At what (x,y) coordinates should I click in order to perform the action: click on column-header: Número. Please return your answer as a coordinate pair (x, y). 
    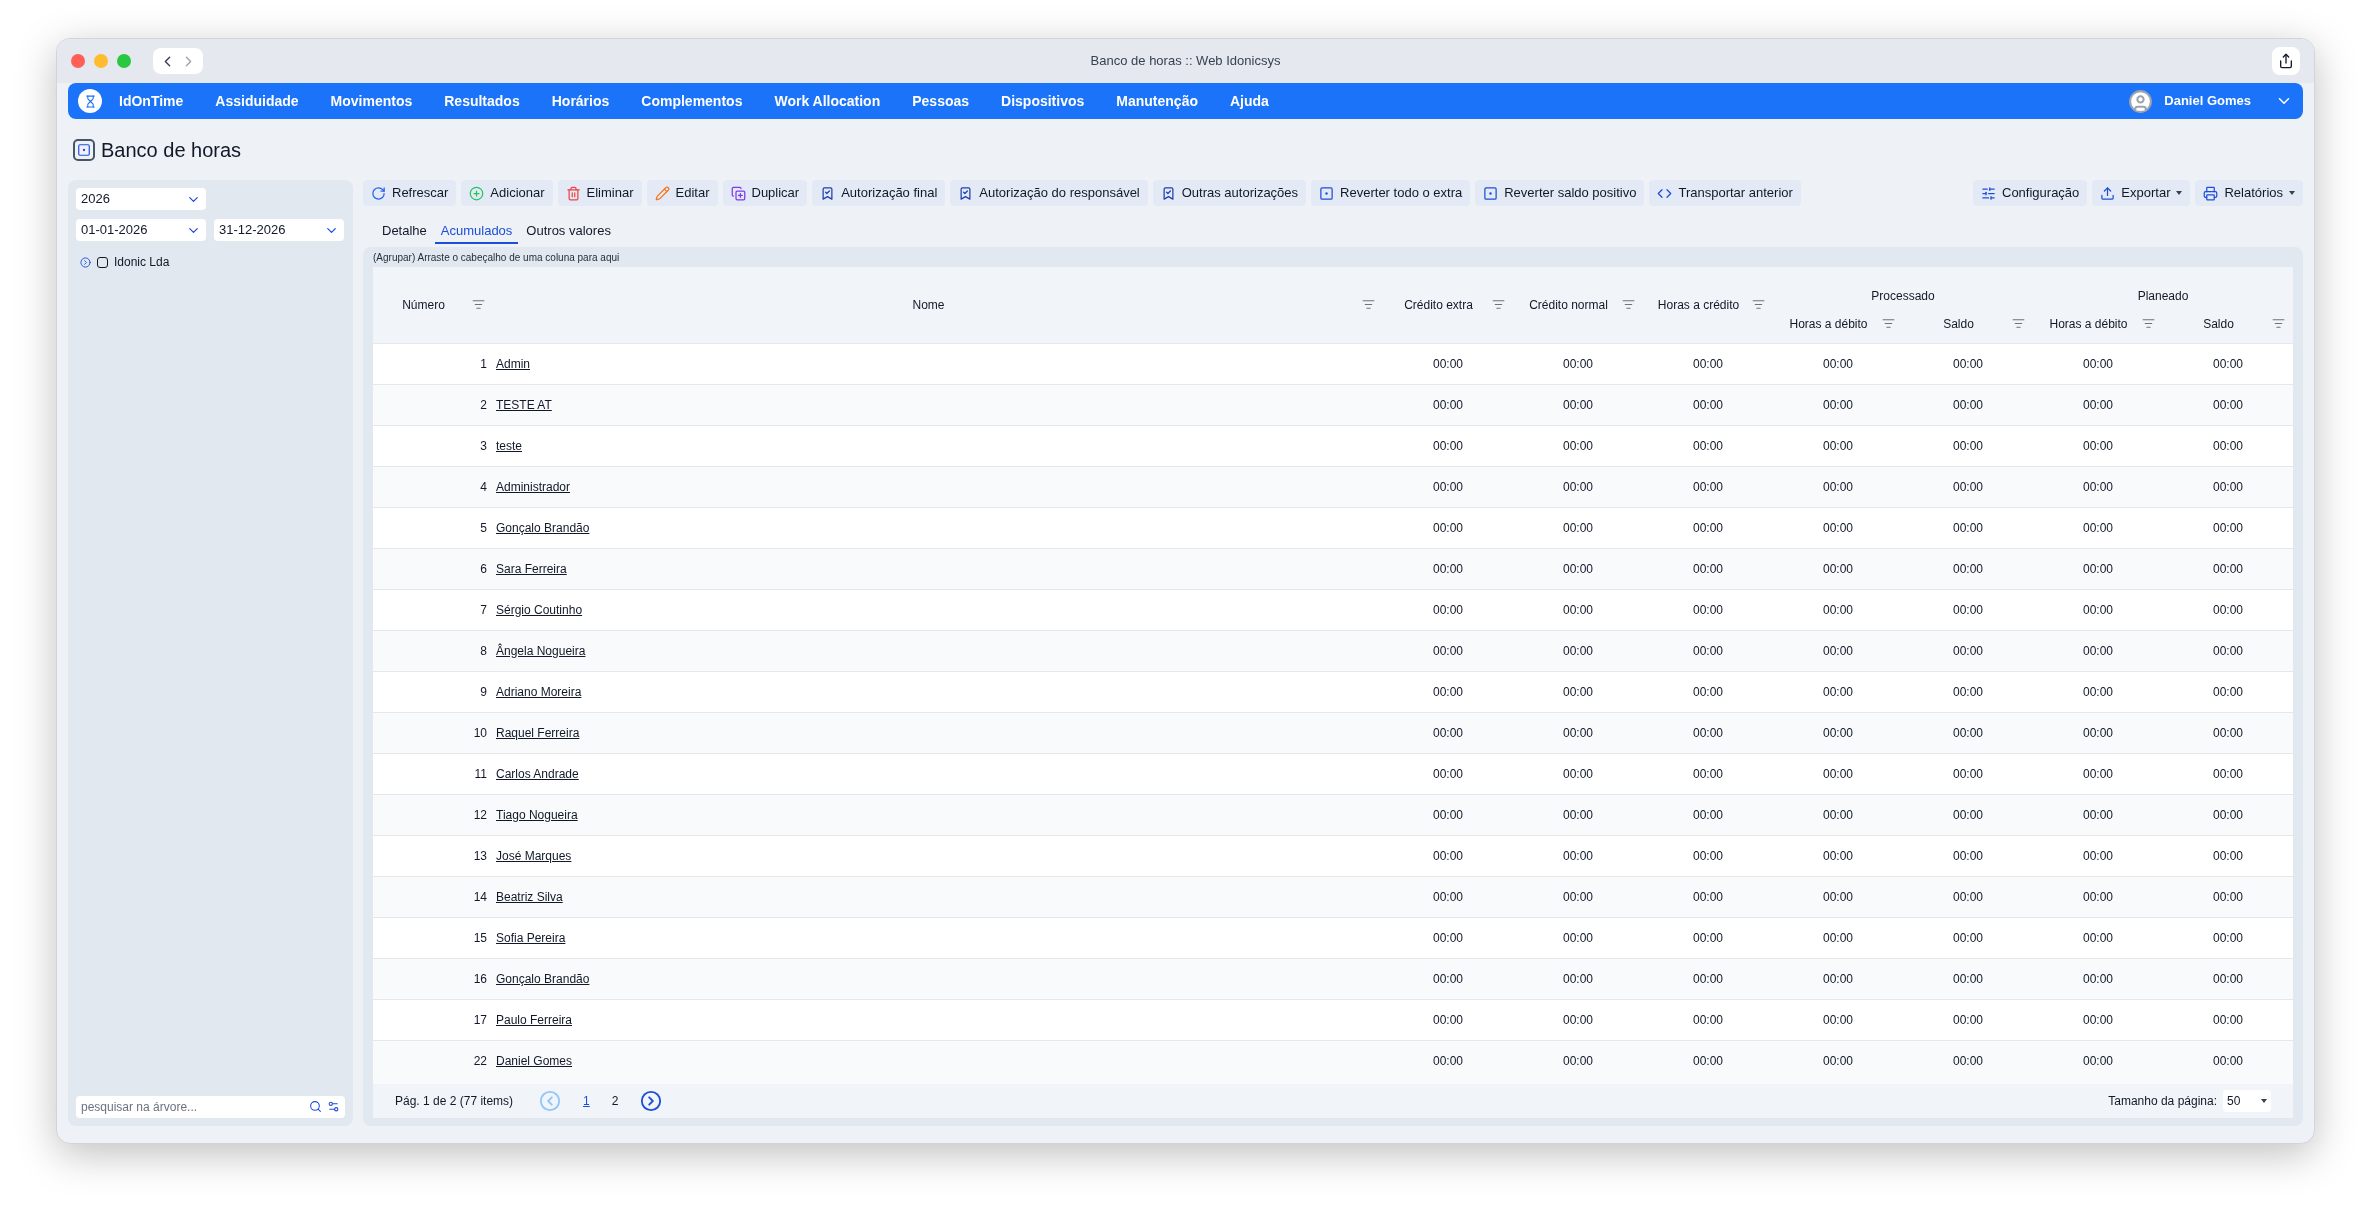
    Looking at the image, I should click on (433, 305).